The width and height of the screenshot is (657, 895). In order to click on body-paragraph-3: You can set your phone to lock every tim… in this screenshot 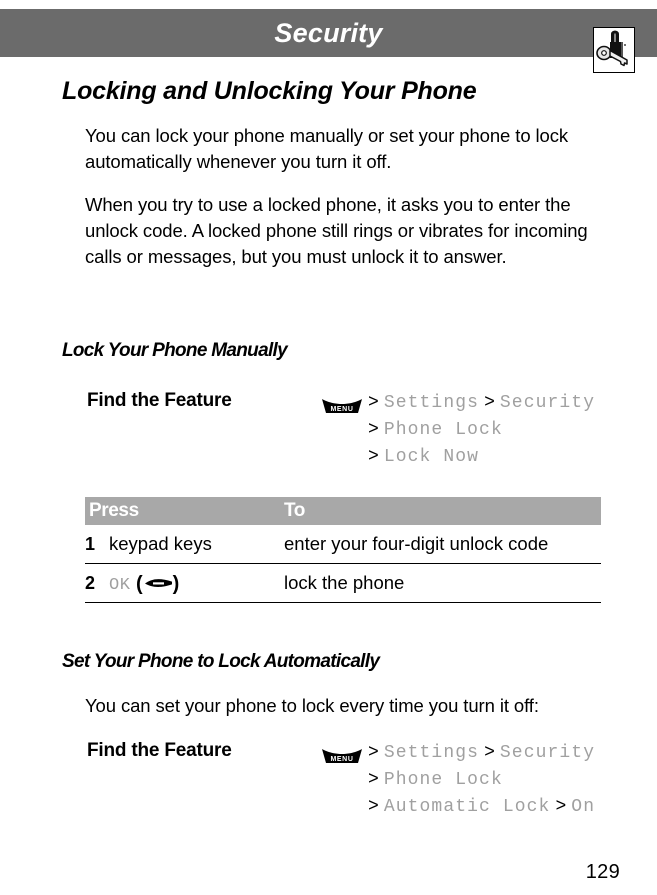, I will do `click(312, 705)`.